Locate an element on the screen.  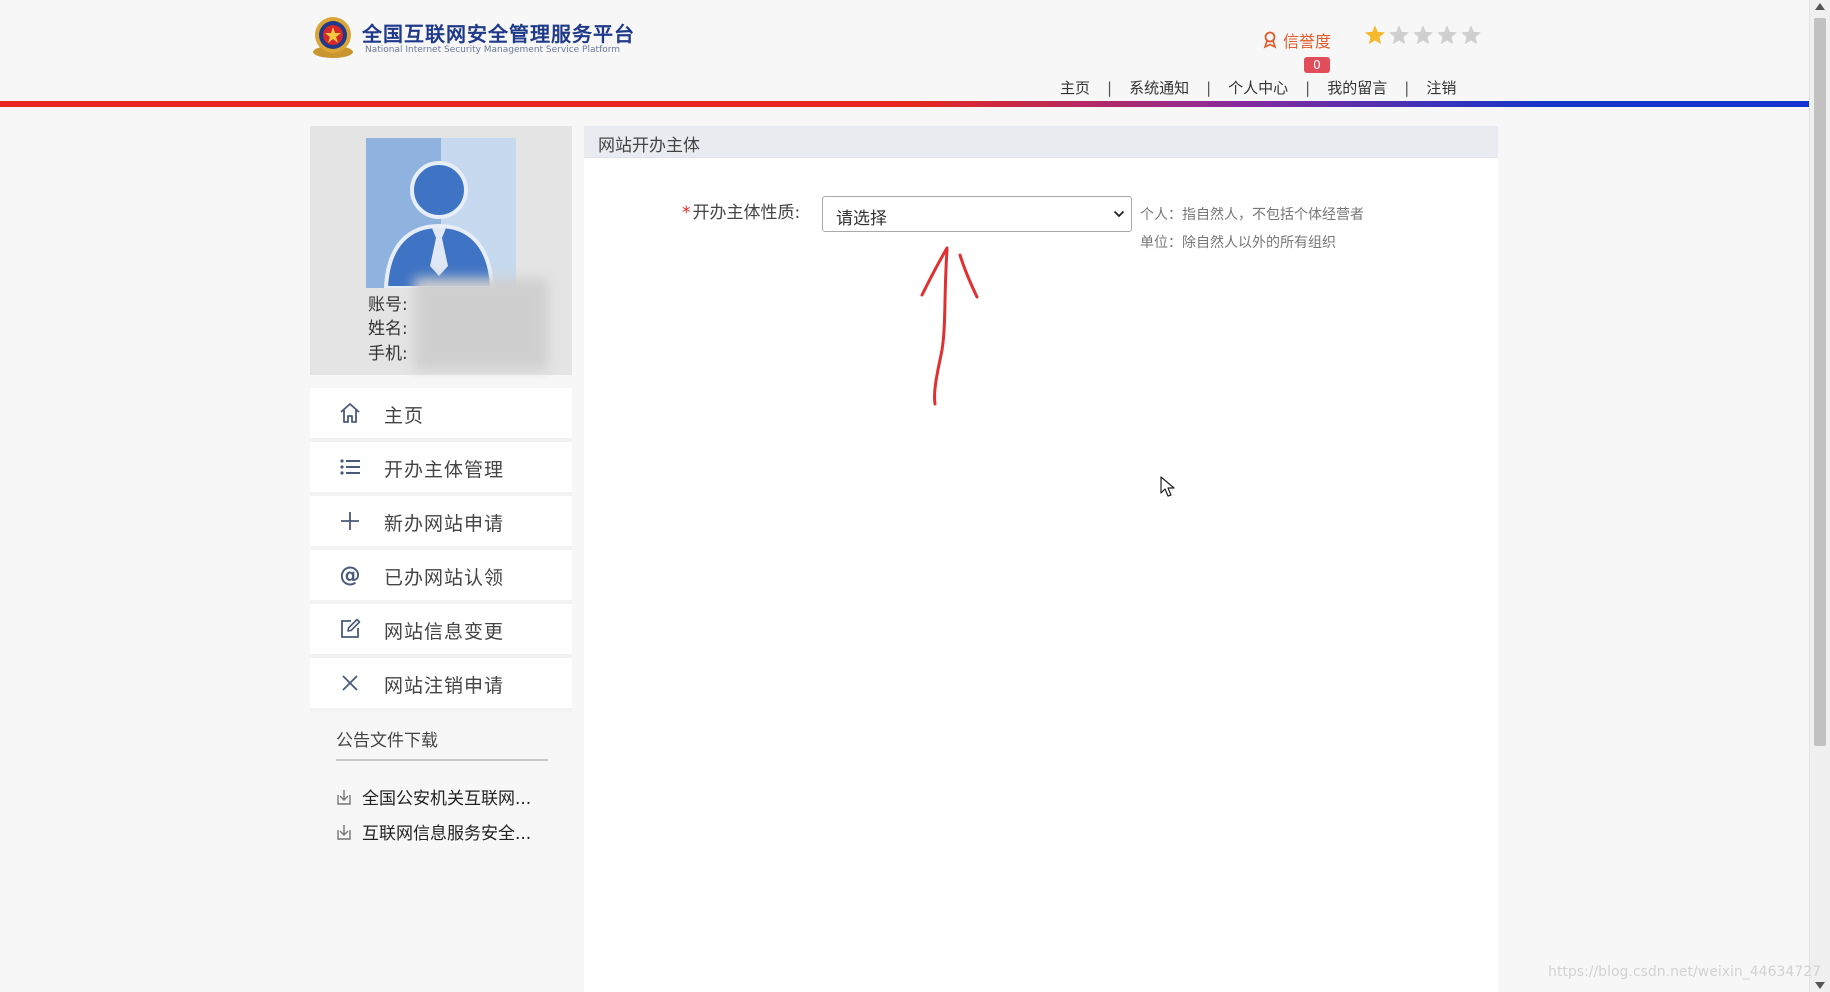
sidebar-item-new-website: 新办网站申请 is located at coordinates (441, 523).